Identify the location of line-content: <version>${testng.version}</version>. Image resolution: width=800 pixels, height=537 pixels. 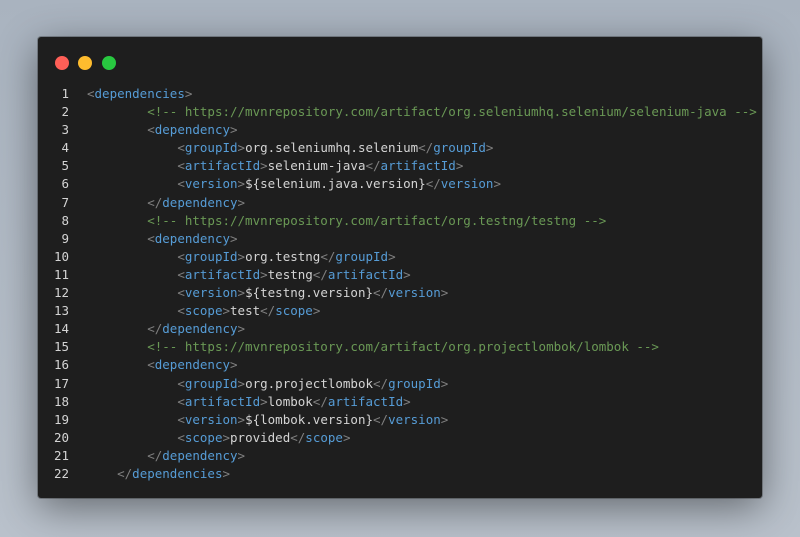
(267, 293).